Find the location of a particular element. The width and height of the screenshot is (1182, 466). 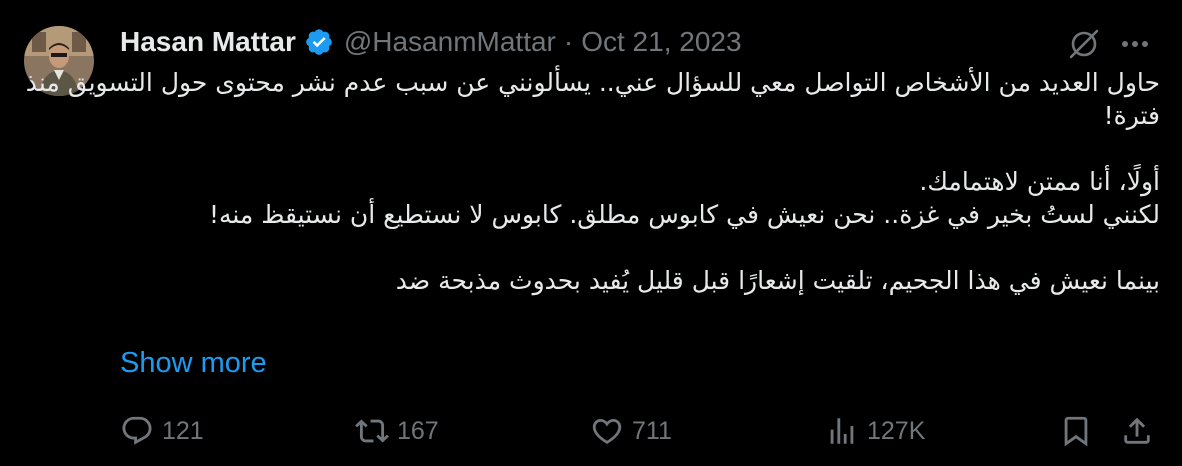

share-button is located at coordinates (1137, 431).